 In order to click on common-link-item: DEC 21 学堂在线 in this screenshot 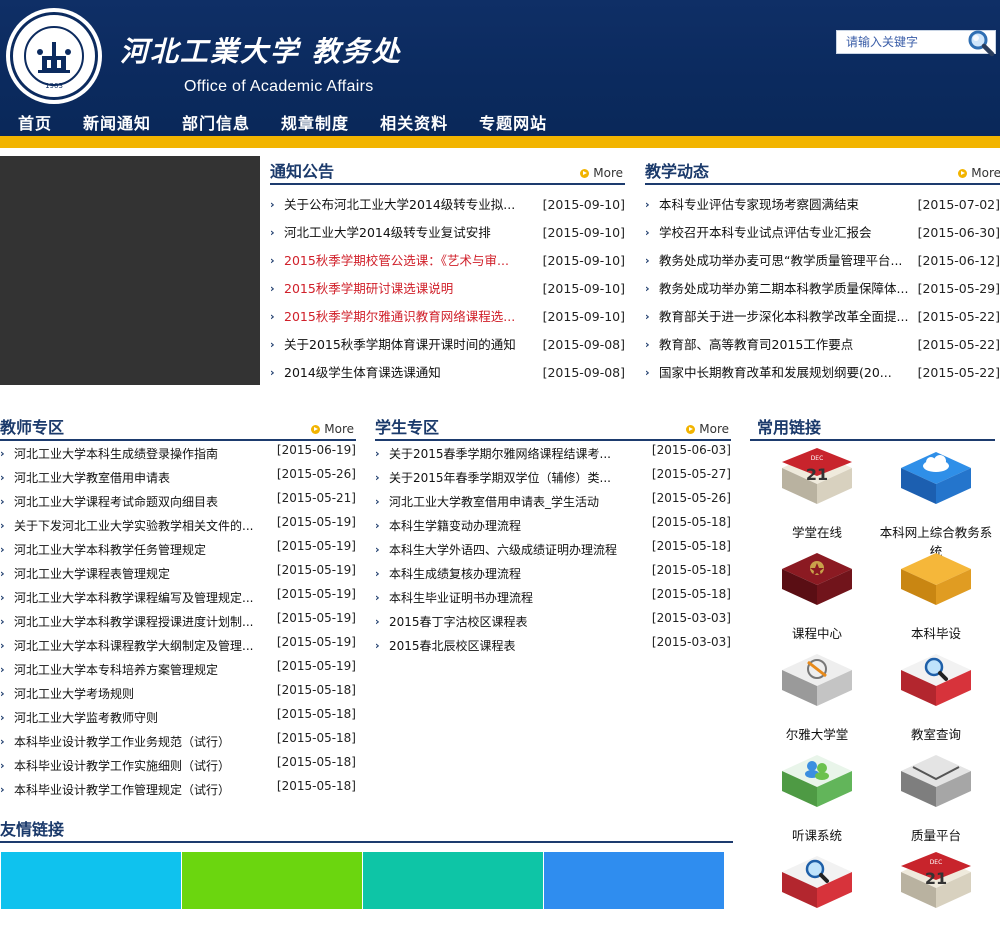, I will do `click(817, 493)`.